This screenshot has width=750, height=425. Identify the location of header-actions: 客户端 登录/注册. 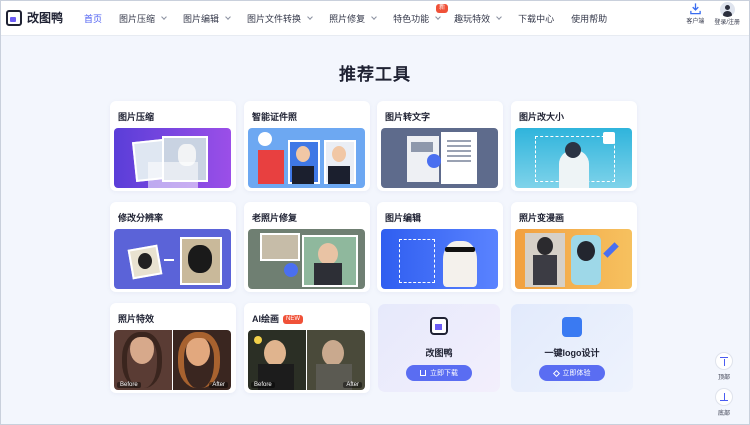
(708, 14).